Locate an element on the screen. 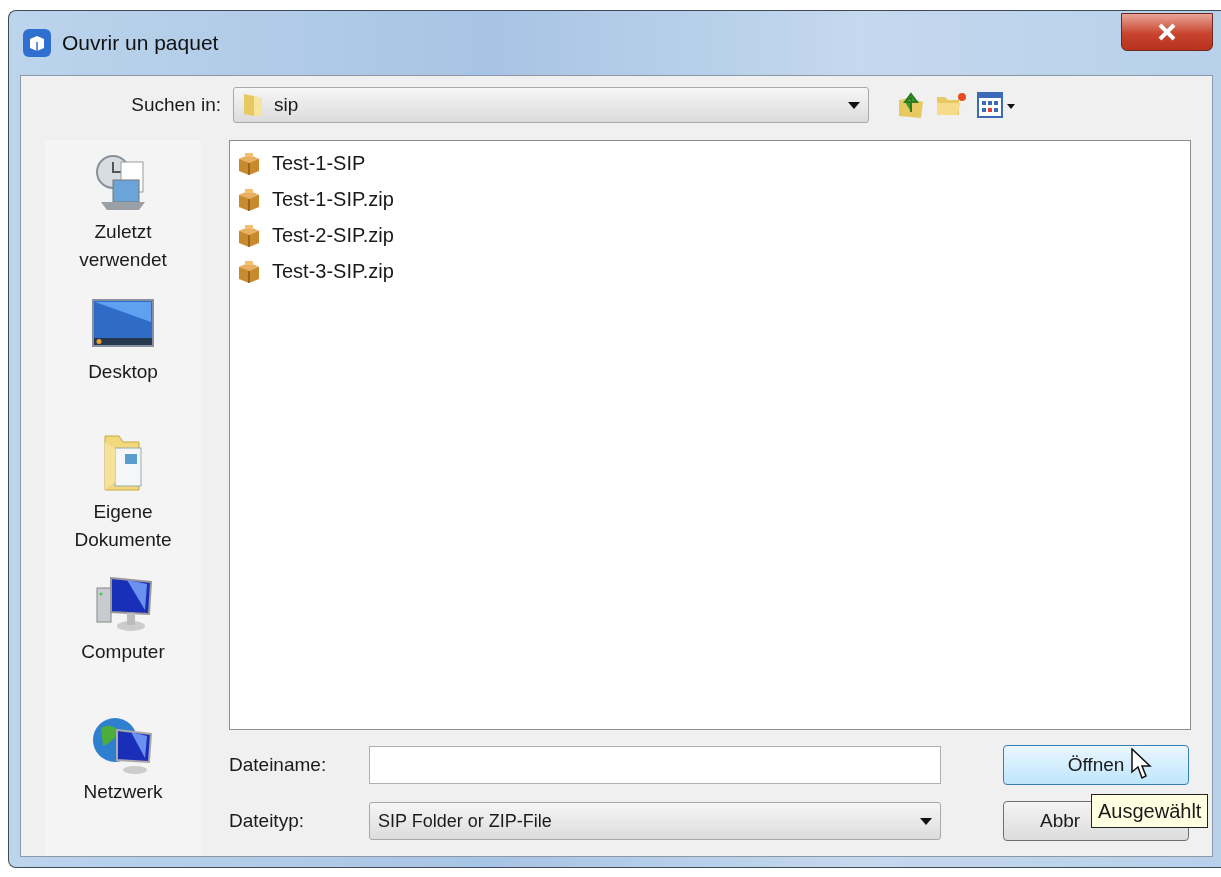 The image size is (1221, 877). file-name: Test-1-SIP.zip is located at coordinates (333, 199).